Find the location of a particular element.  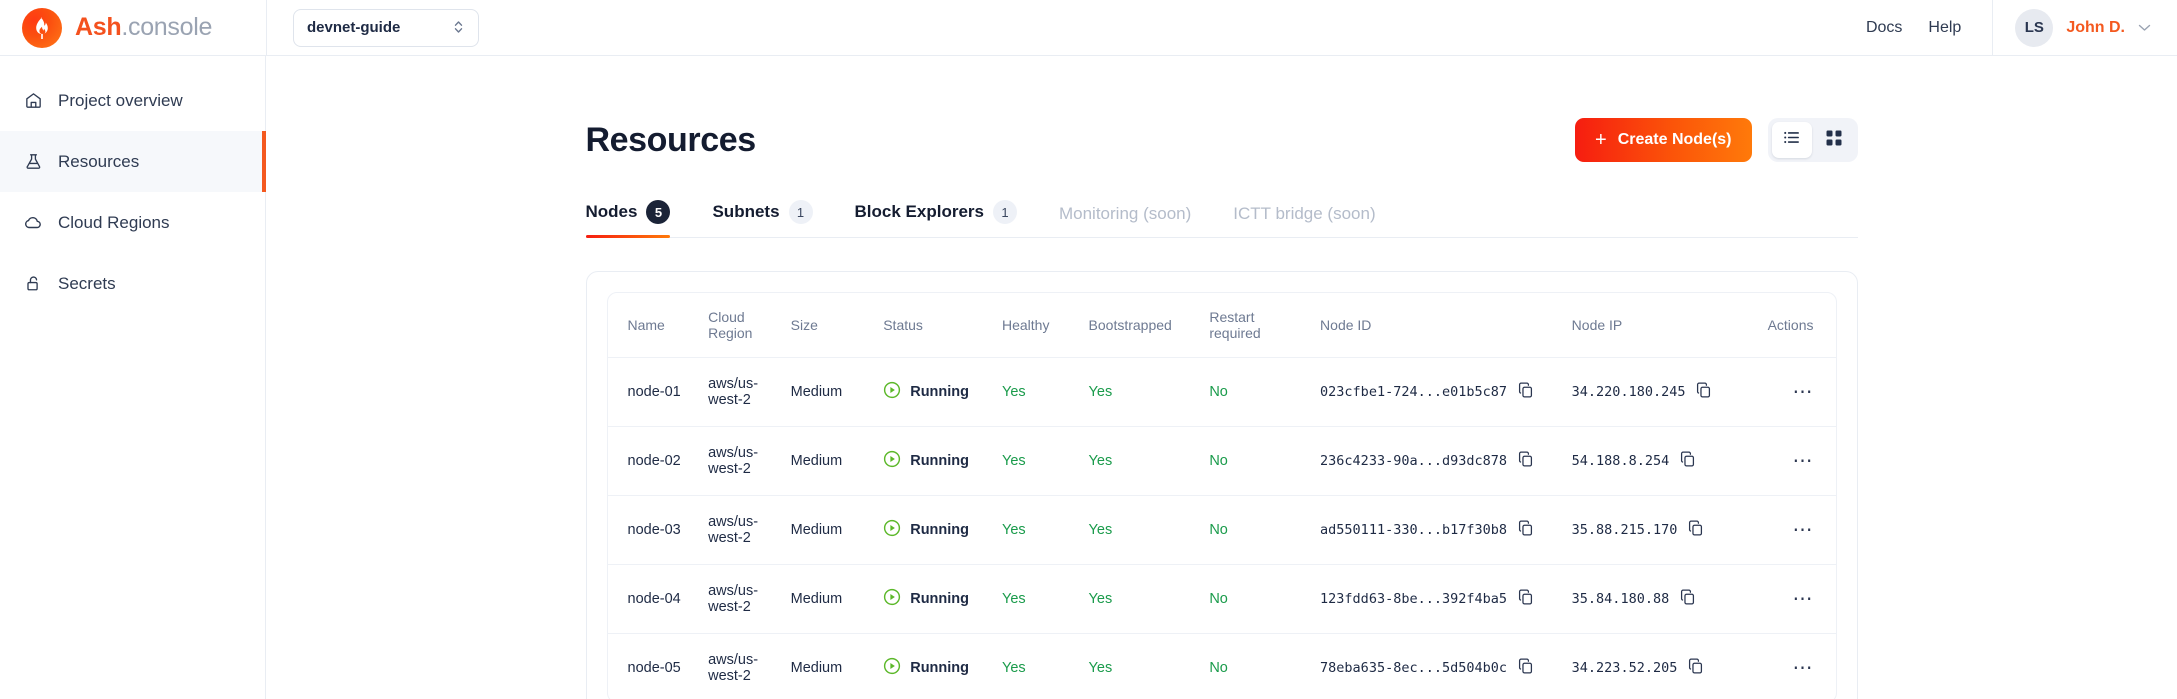

user-menu: LS John D. is located at coordinates (2096, 27).